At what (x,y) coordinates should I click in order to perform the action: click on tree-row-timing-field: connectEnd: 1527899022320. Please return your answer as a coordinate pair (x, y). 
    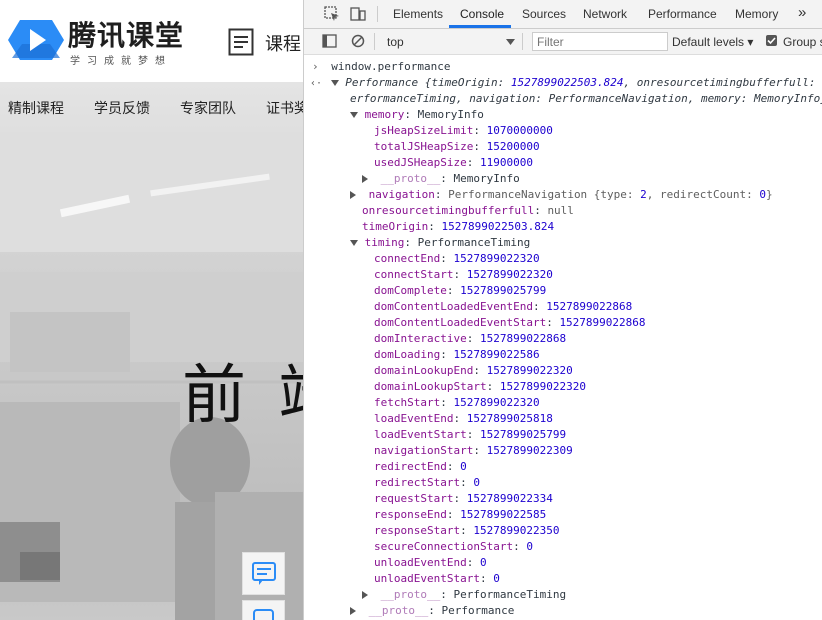
    Looking at the image, I should click on (457, 259).